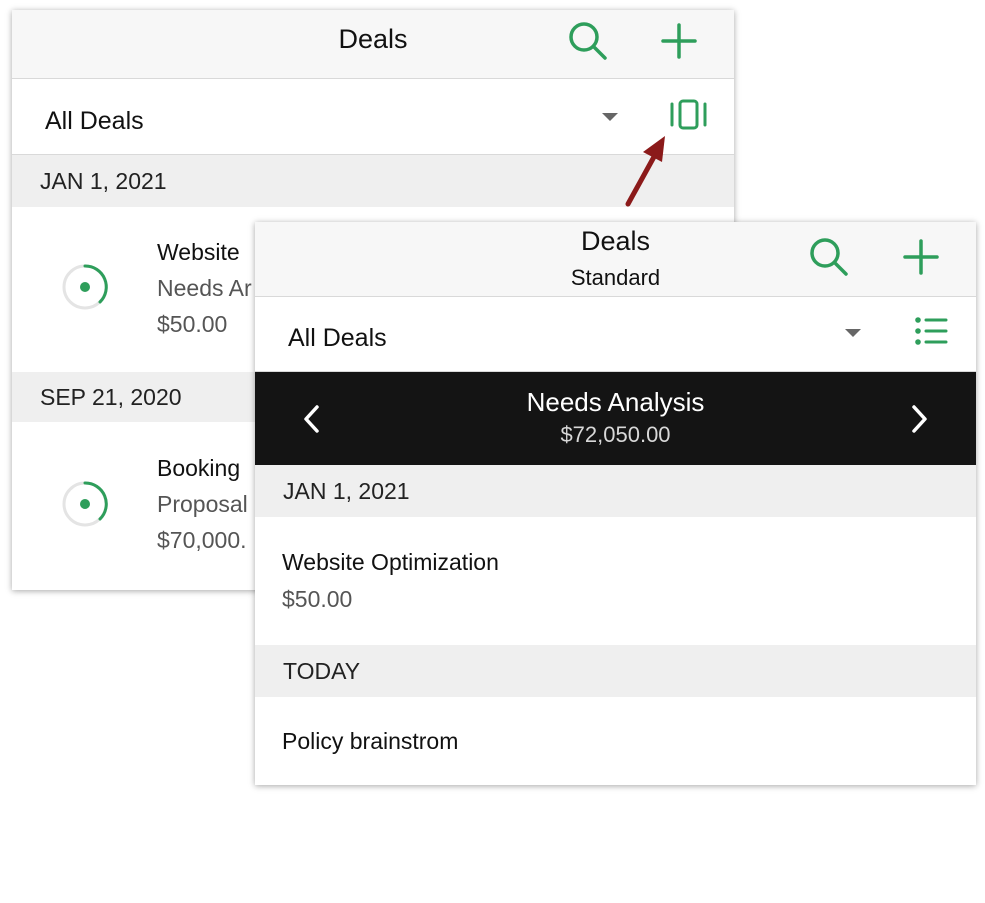 The width and height of the screenshot is (985, 903). Describe the element at coordinates (615, 491) in the screenshot. I see `section-header: JAN 1, 2021` at that location.